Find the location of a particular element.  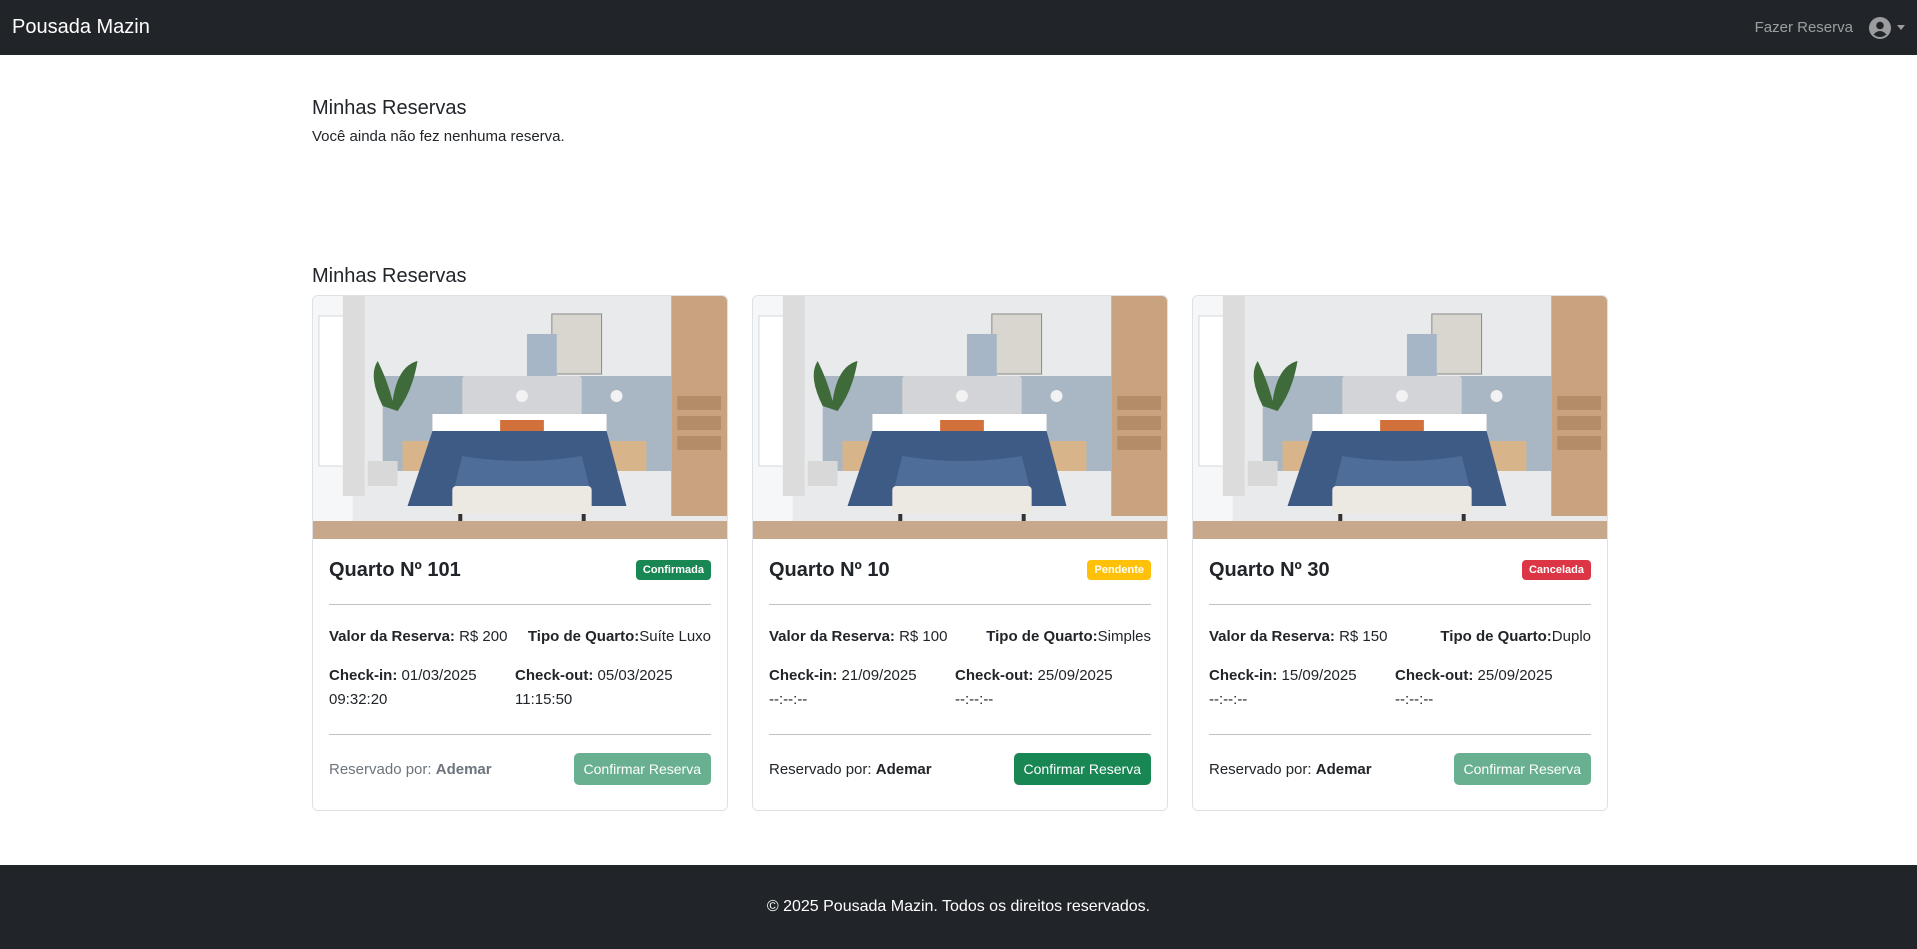

room-type: Tipo de Quarto:Suíte Luxo is located at coordinates (619, 637).